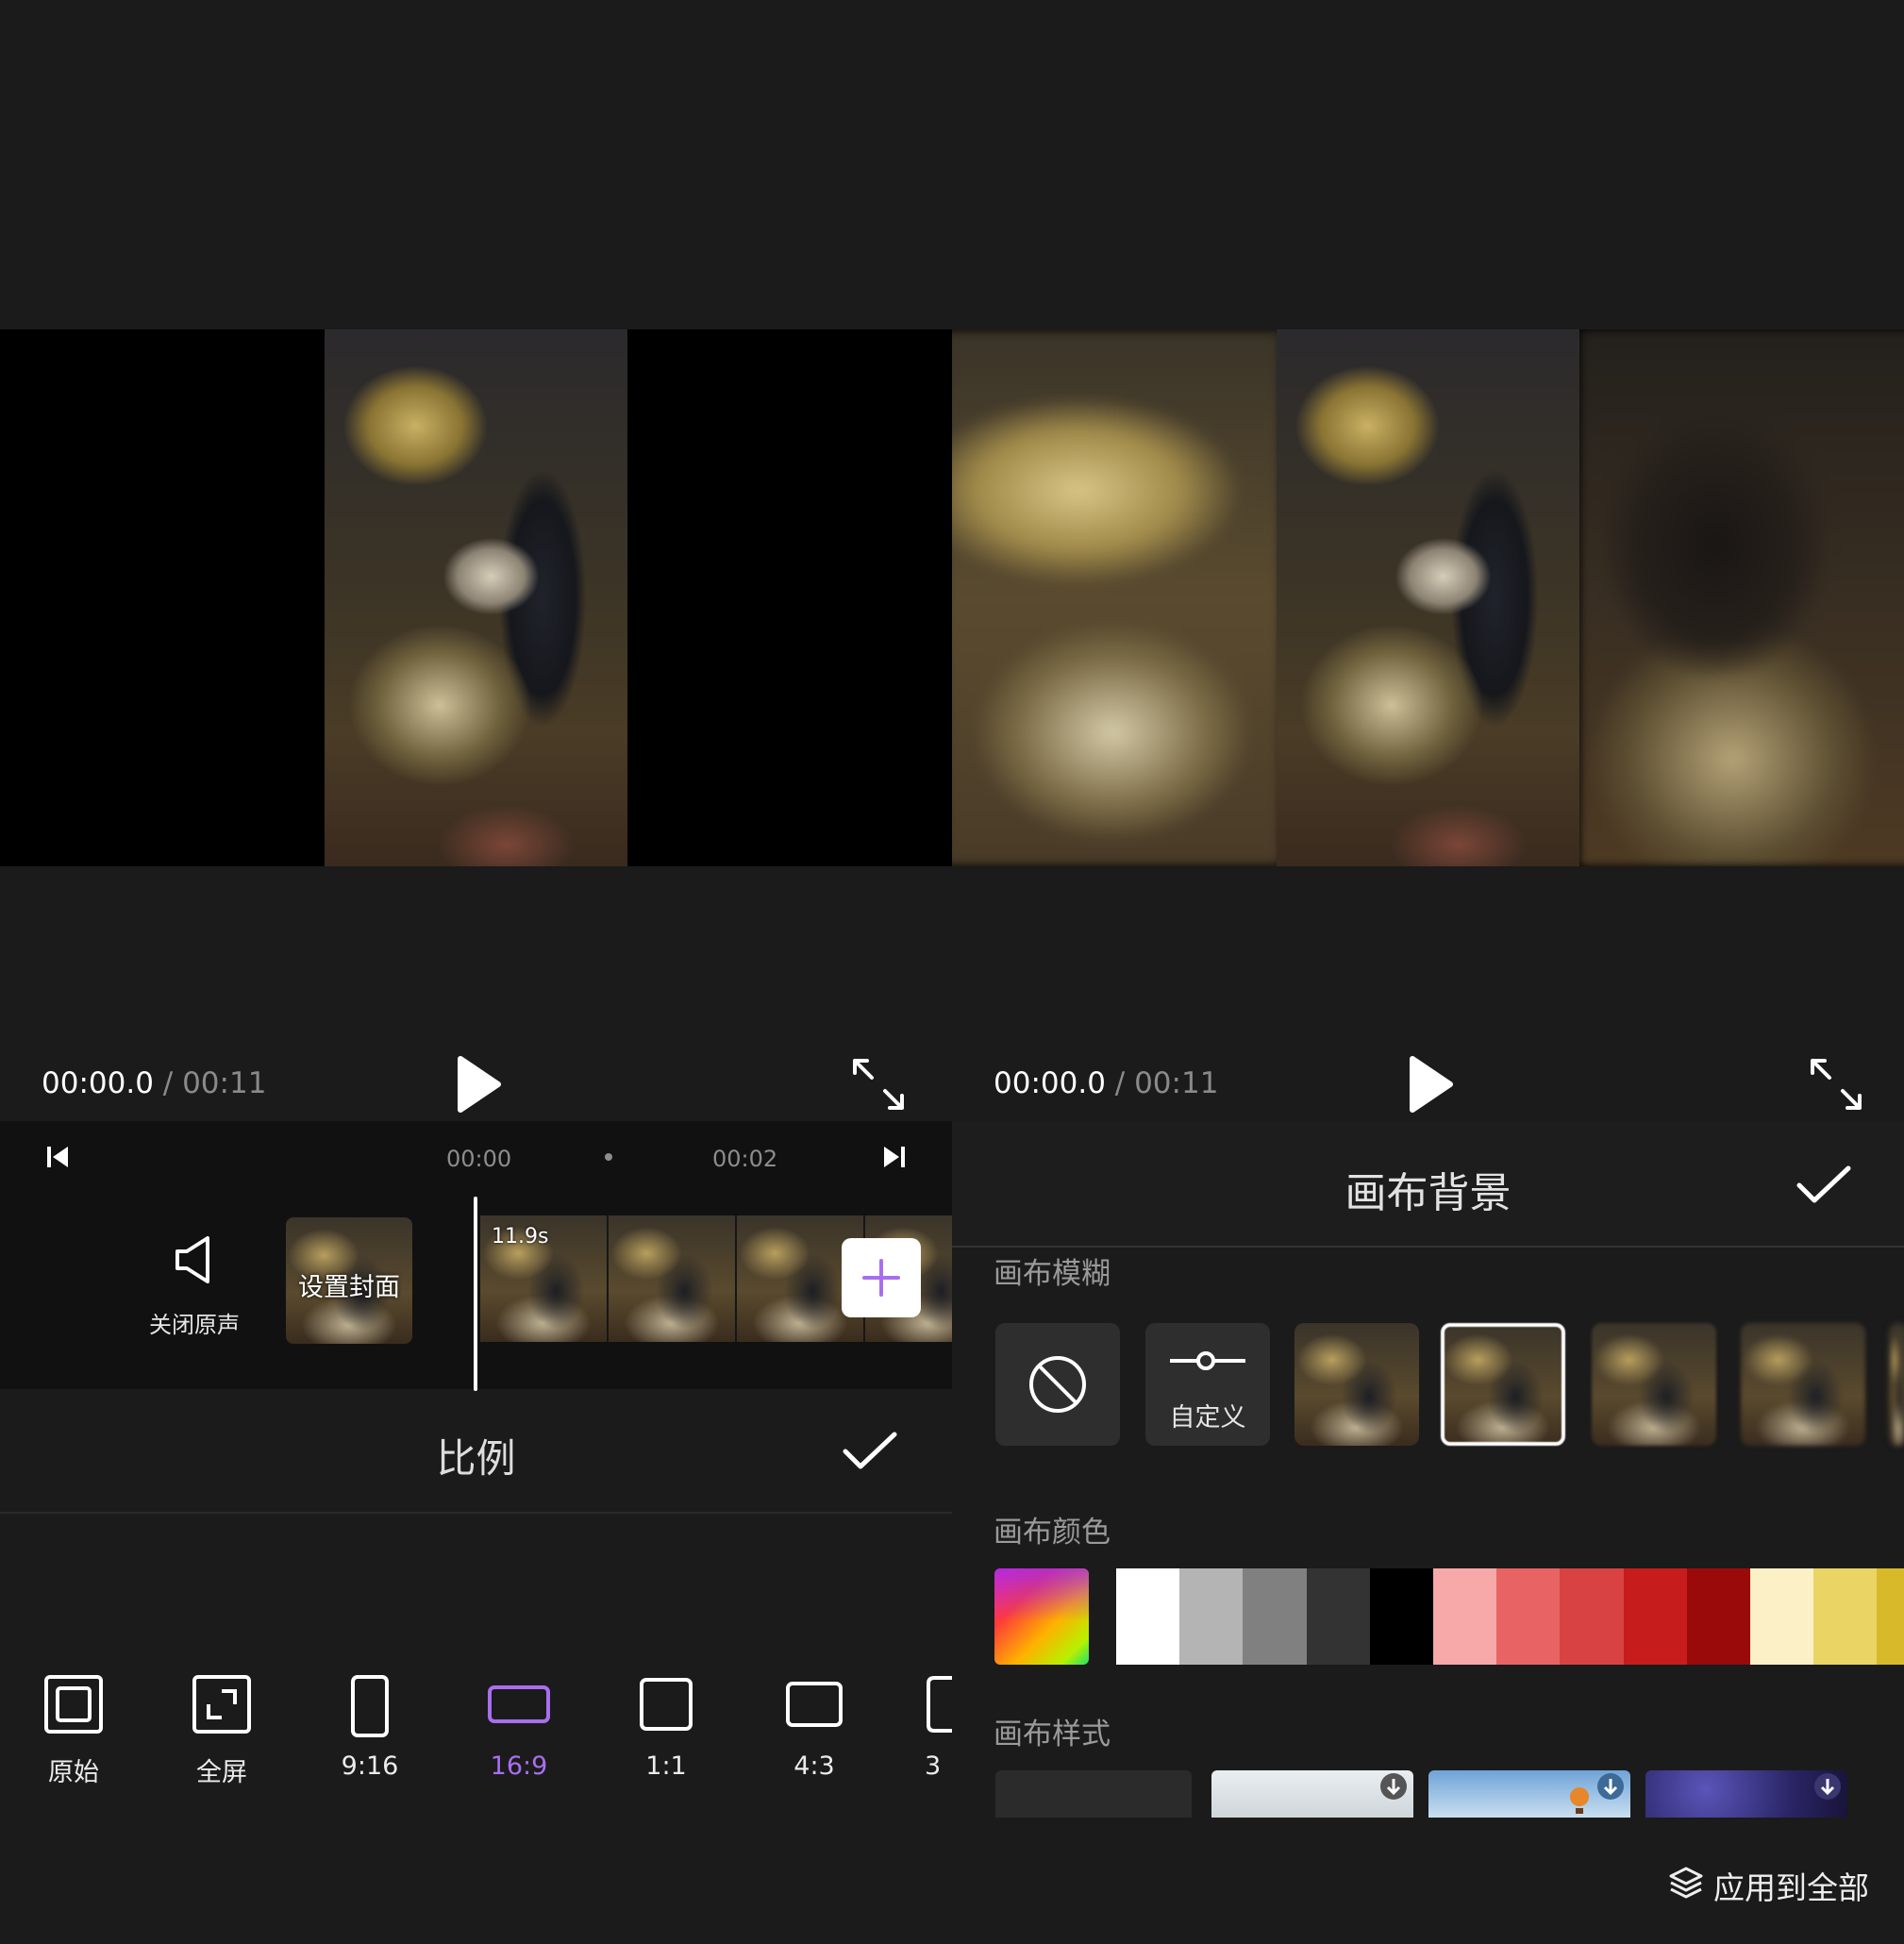 Image resolution: width=1904 pixels, height=1944 pixels. I want to click on ruler-dot, so click(608, 1157).